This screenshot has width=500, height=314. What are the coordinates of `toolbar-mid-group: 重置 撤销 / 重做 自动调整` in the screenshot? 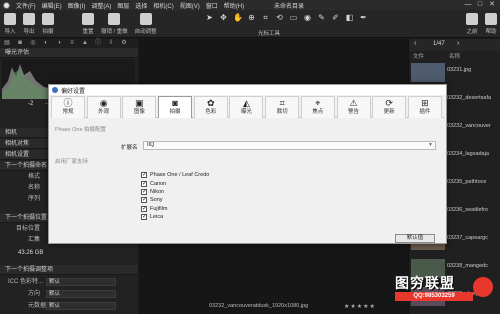 It's located at (123, 24).